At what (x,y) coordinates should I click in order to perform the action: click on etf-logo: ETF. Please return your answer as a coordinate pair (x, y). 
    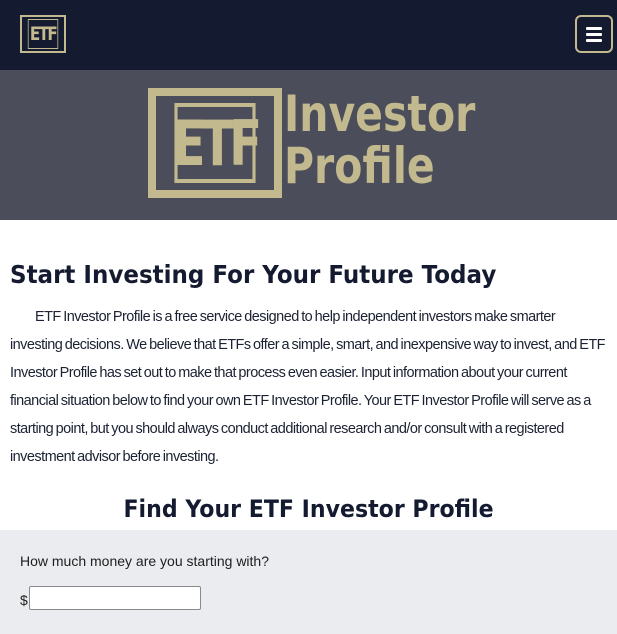
    Looking at the image, I should click on (43, 34).